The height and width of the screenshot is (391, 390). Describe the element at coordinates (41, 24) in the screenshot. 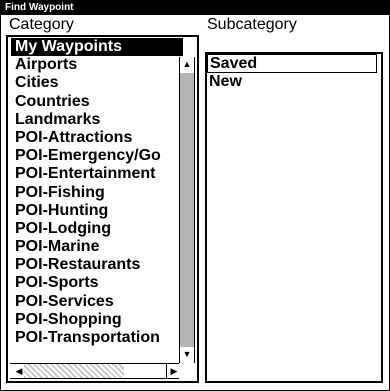

I see `category-header: Category` at that location.